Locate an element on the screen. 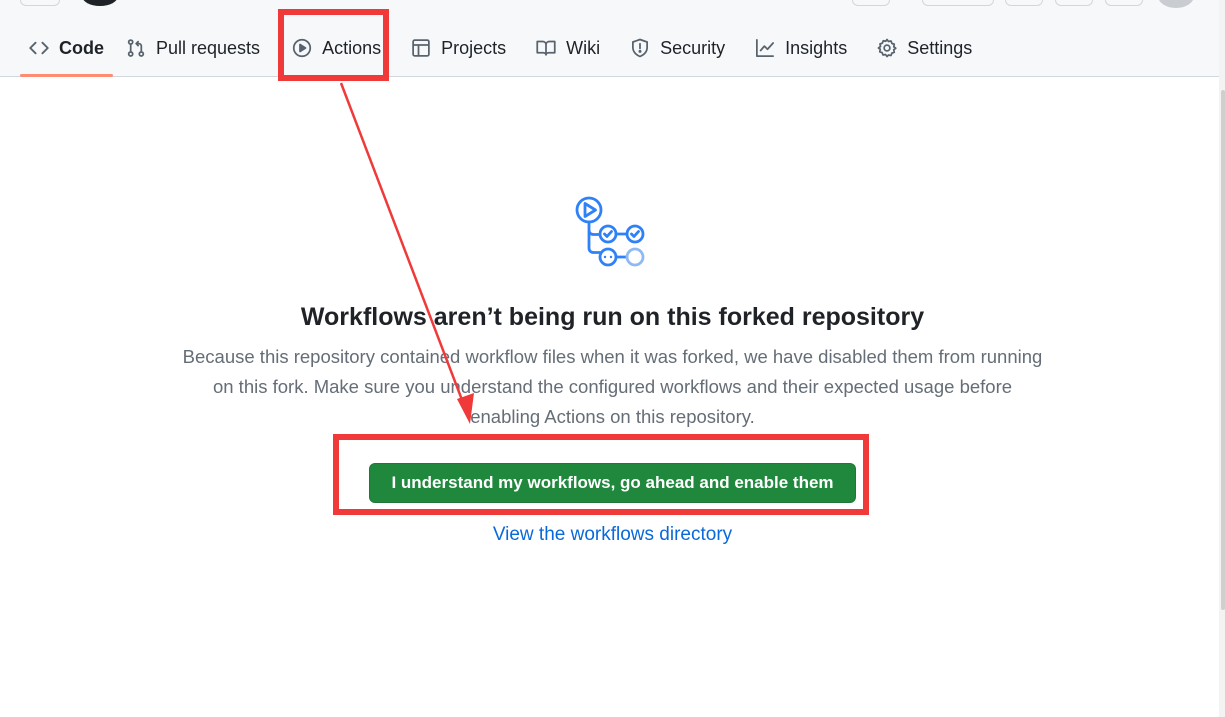  tab-label: Security is located at coordinates (693, 47).